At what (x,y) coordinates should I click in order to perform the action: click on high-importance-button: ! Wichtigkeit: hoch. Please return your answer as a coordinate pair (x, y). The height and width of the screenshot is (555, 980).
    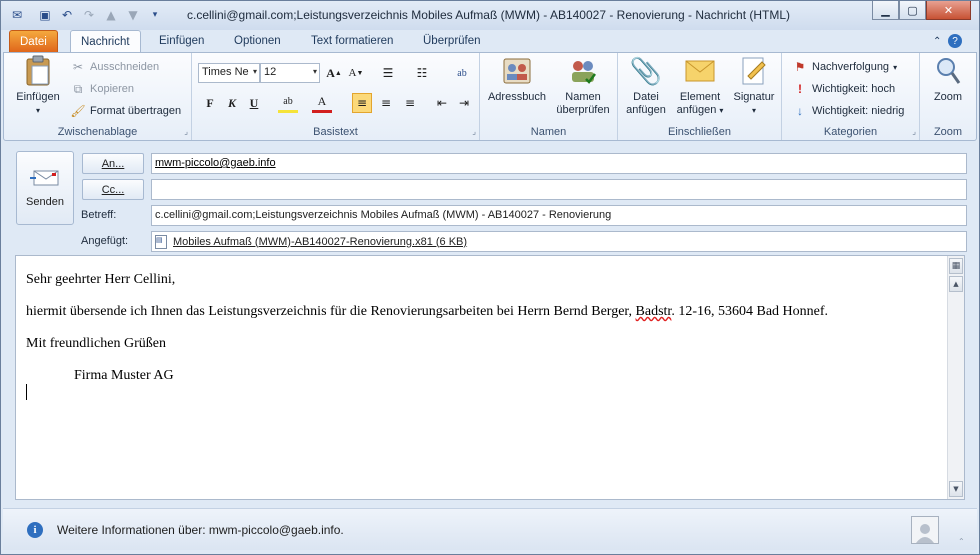
    Looking at the image, I should click on (843, 89).